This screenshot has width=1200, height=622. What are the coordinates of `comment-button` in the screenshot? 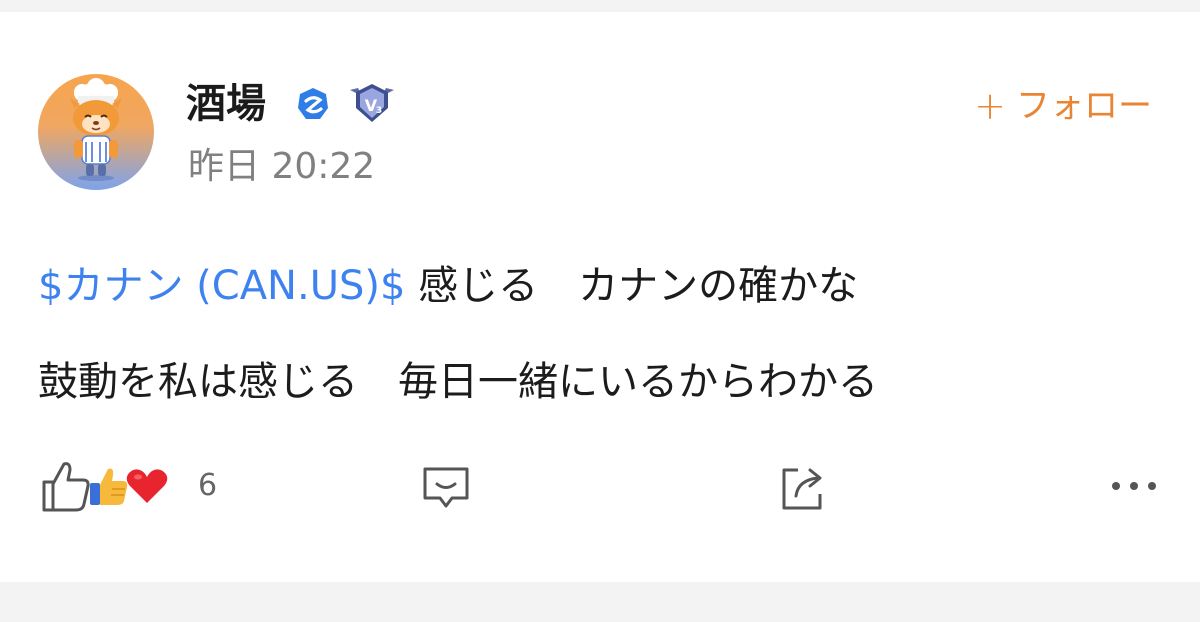 It's located at (446, 490).